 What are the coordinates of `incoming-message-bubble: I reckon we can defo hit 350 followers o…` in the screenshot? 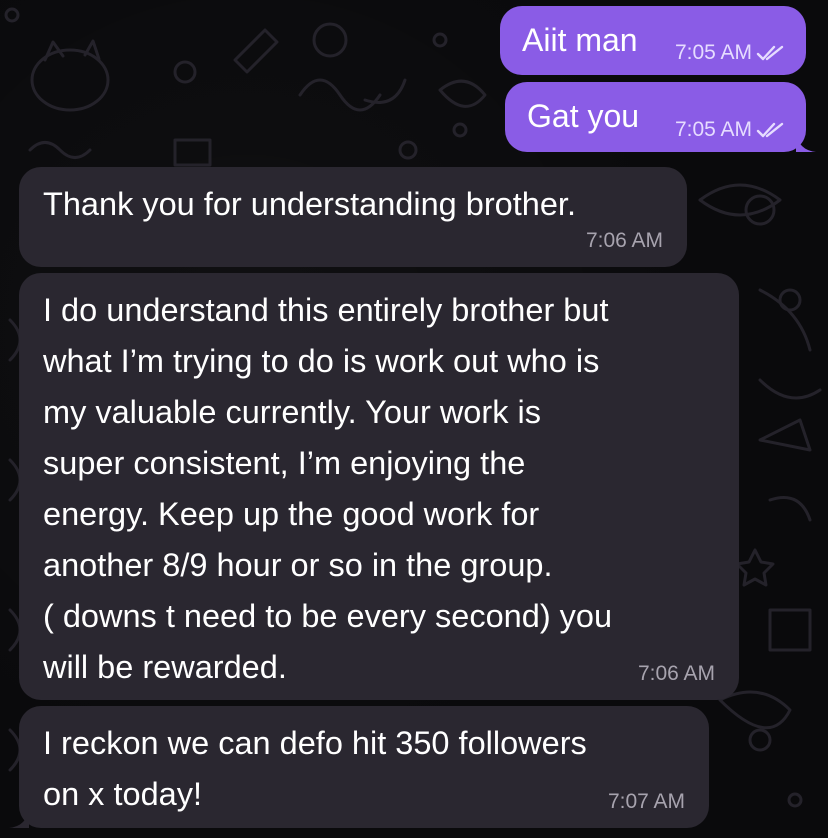 It's located at (359, 767).